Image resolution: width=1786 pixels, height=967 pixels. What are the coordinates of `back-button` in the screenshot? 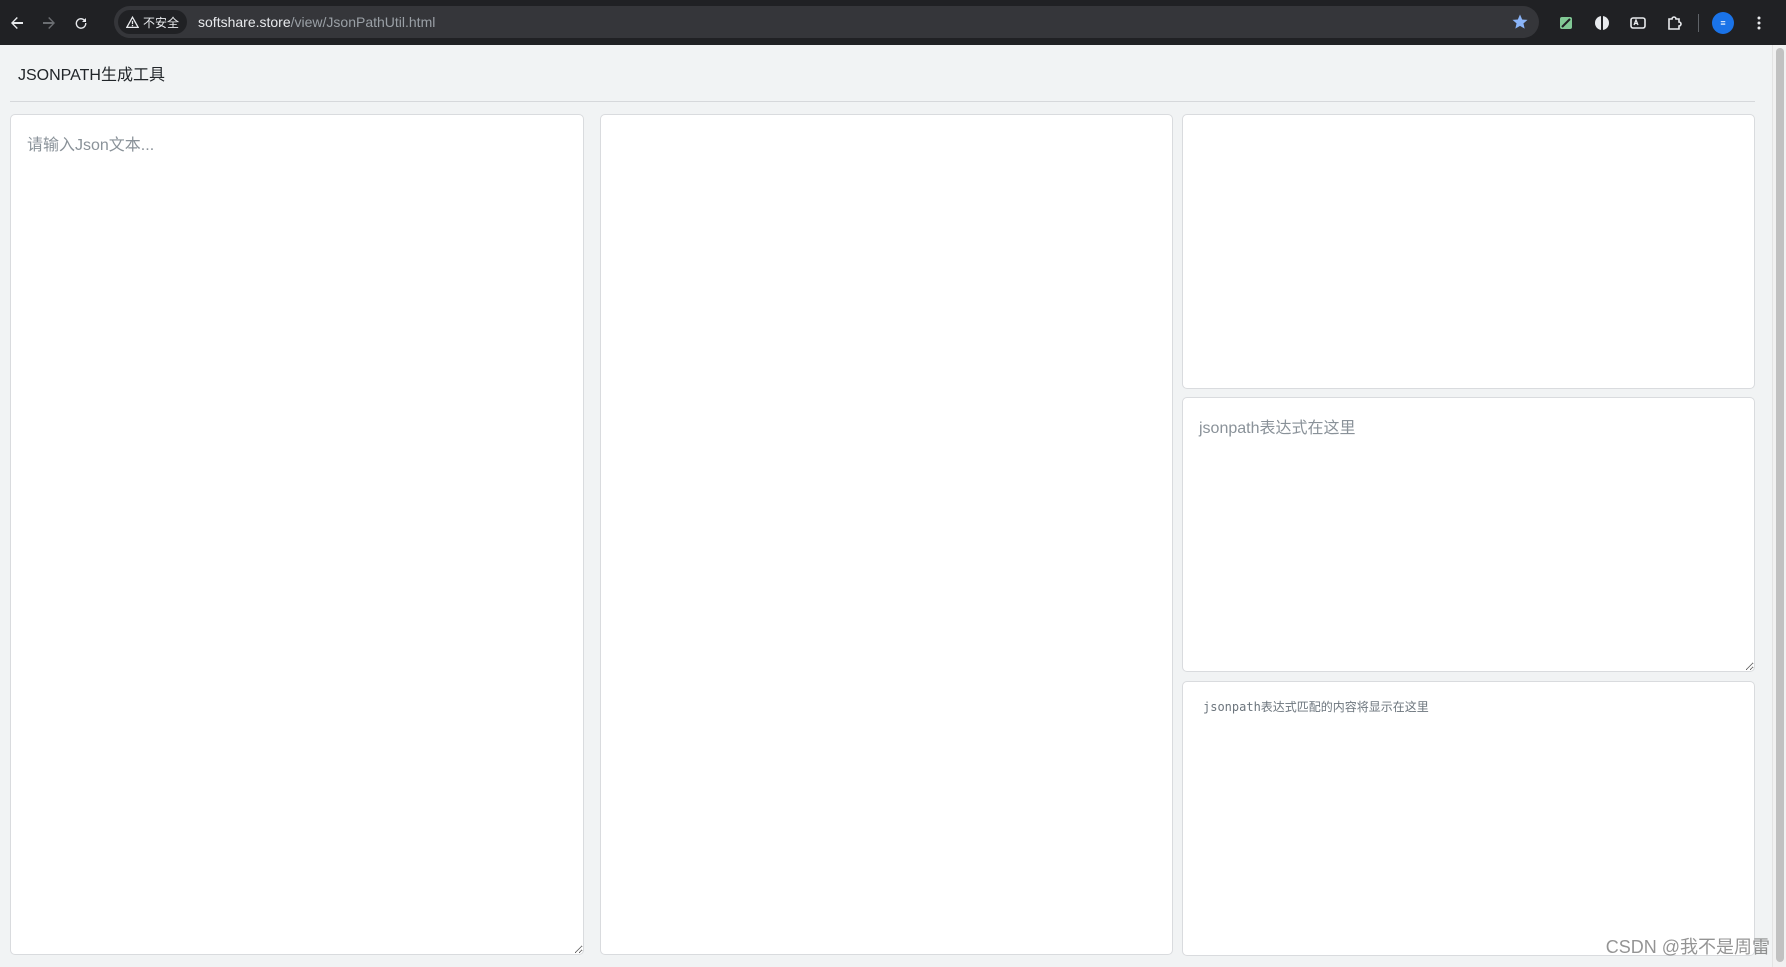 It's located at (17, 23).